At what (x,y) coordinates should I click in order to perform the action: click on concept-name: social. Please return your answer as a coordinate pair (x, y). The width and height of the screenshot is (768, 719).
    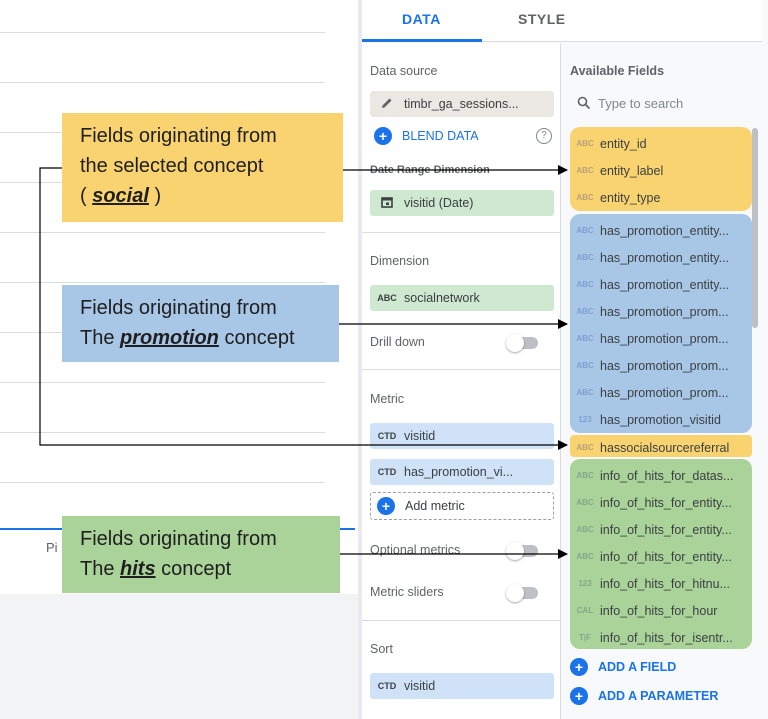
    Looking at the image, I should click on (120, 196).